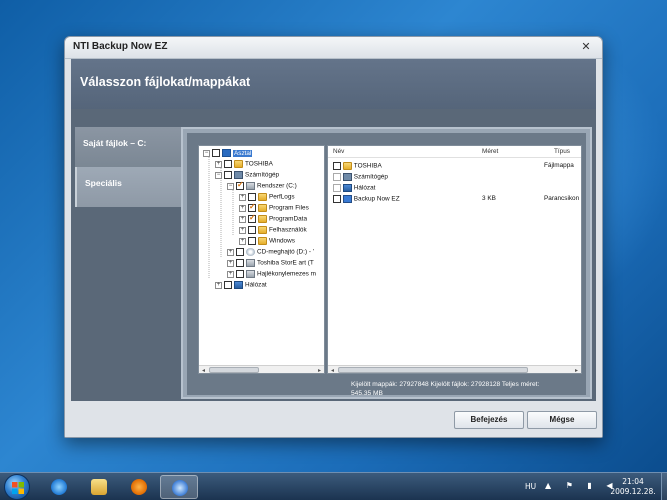  Describe the element at coordinates (261, 369) in the screenshot. I see `tree-horizontal-scrollbar: ◂ ▸` at that location.